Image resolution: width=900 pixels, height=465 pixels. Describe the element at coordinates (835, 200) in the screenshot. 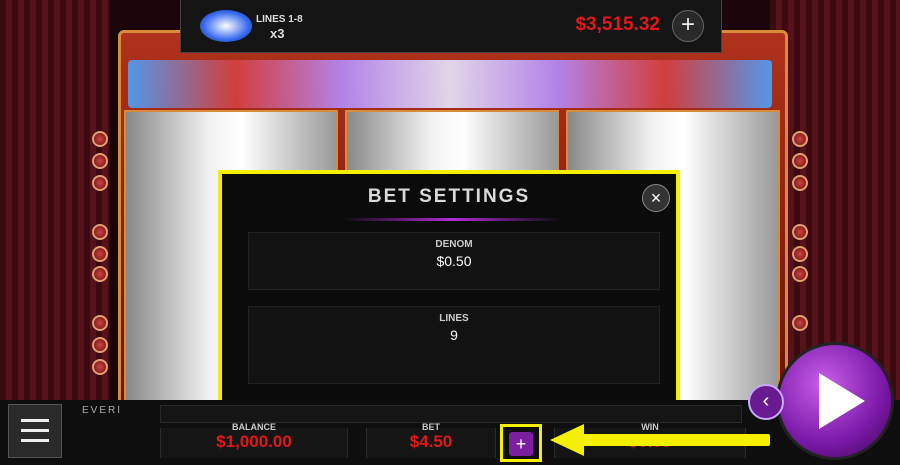

I see `background-right` at that location.